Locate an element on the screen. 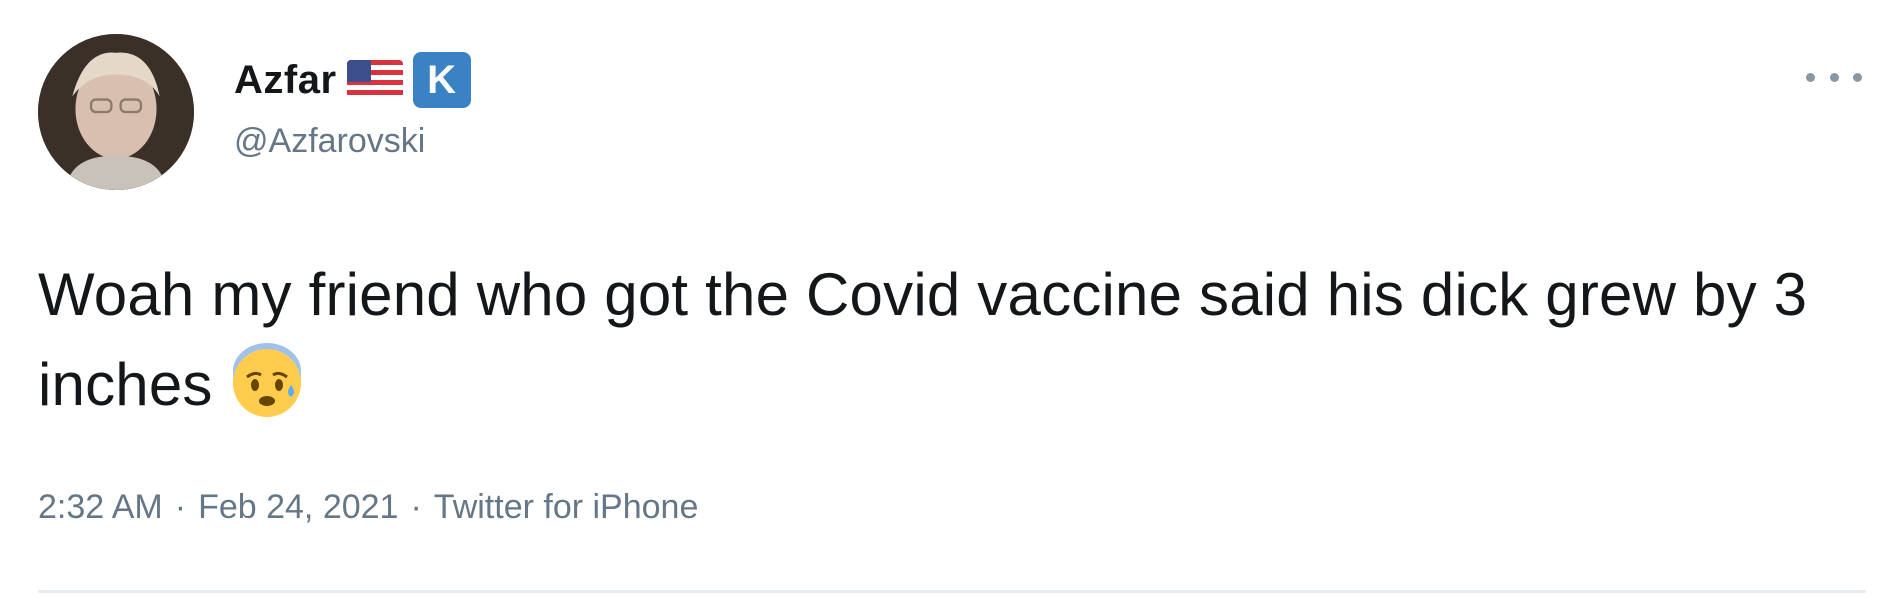 Image resolution: width=1904 pixels, height=600 pixels. avatar is located at coordinates (116, 112).